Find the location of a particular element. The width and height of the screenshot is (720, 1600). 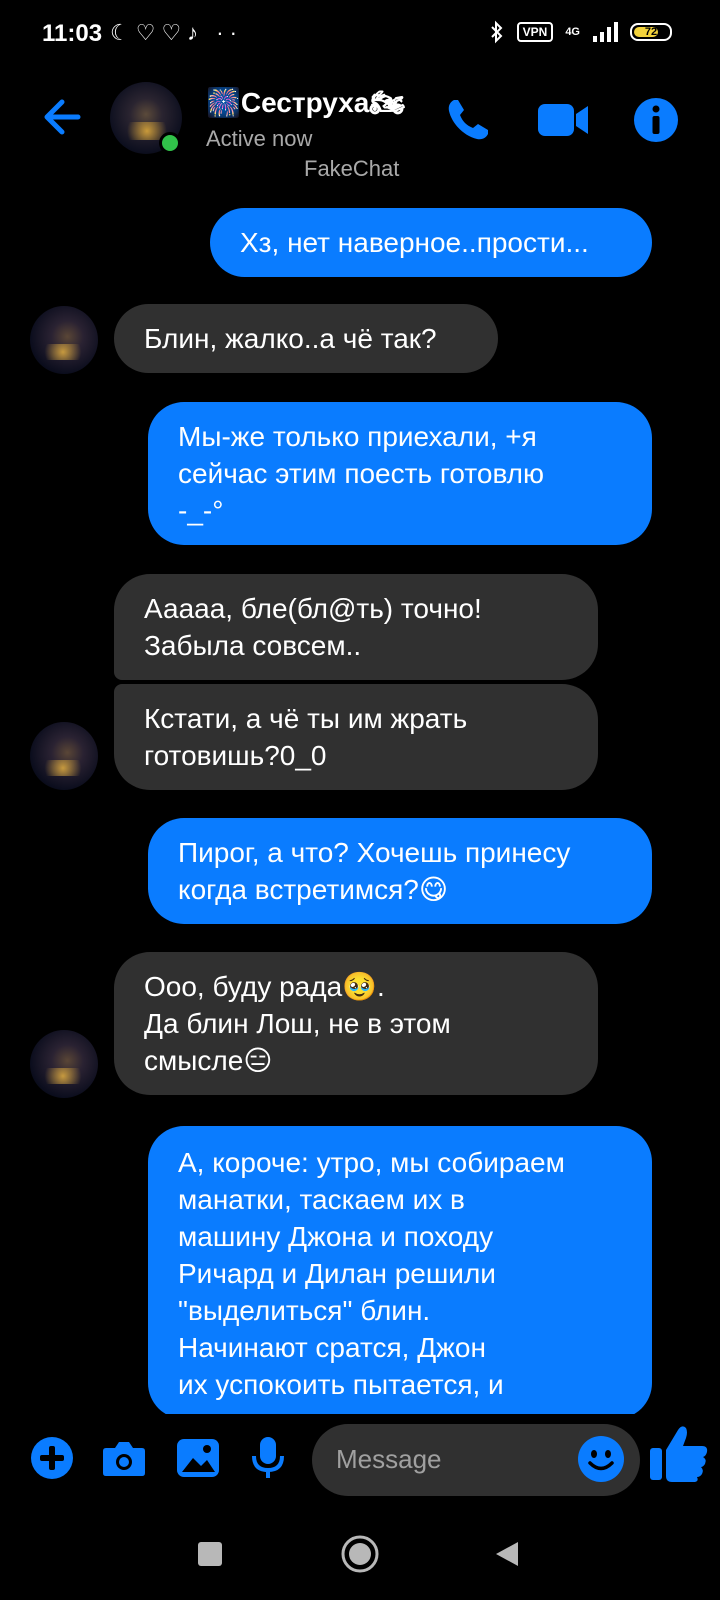

microphone-icon is located at coordinates (268, 1458).